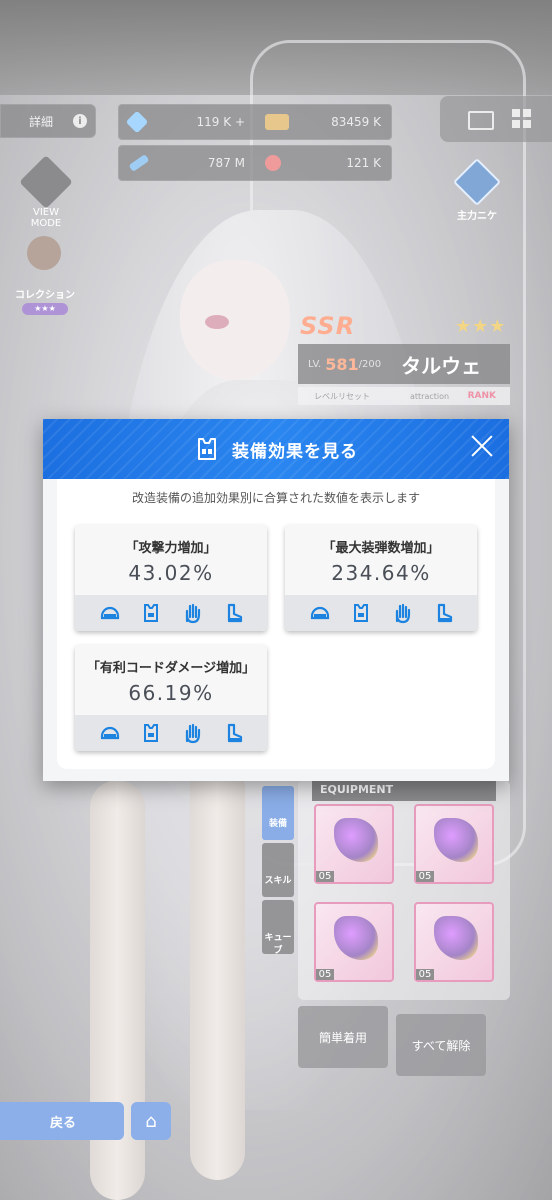 The width and height of the screenshot is (552, 1200). I want to click on effect-label: 「攻撃力増加」, so click(171, 548).